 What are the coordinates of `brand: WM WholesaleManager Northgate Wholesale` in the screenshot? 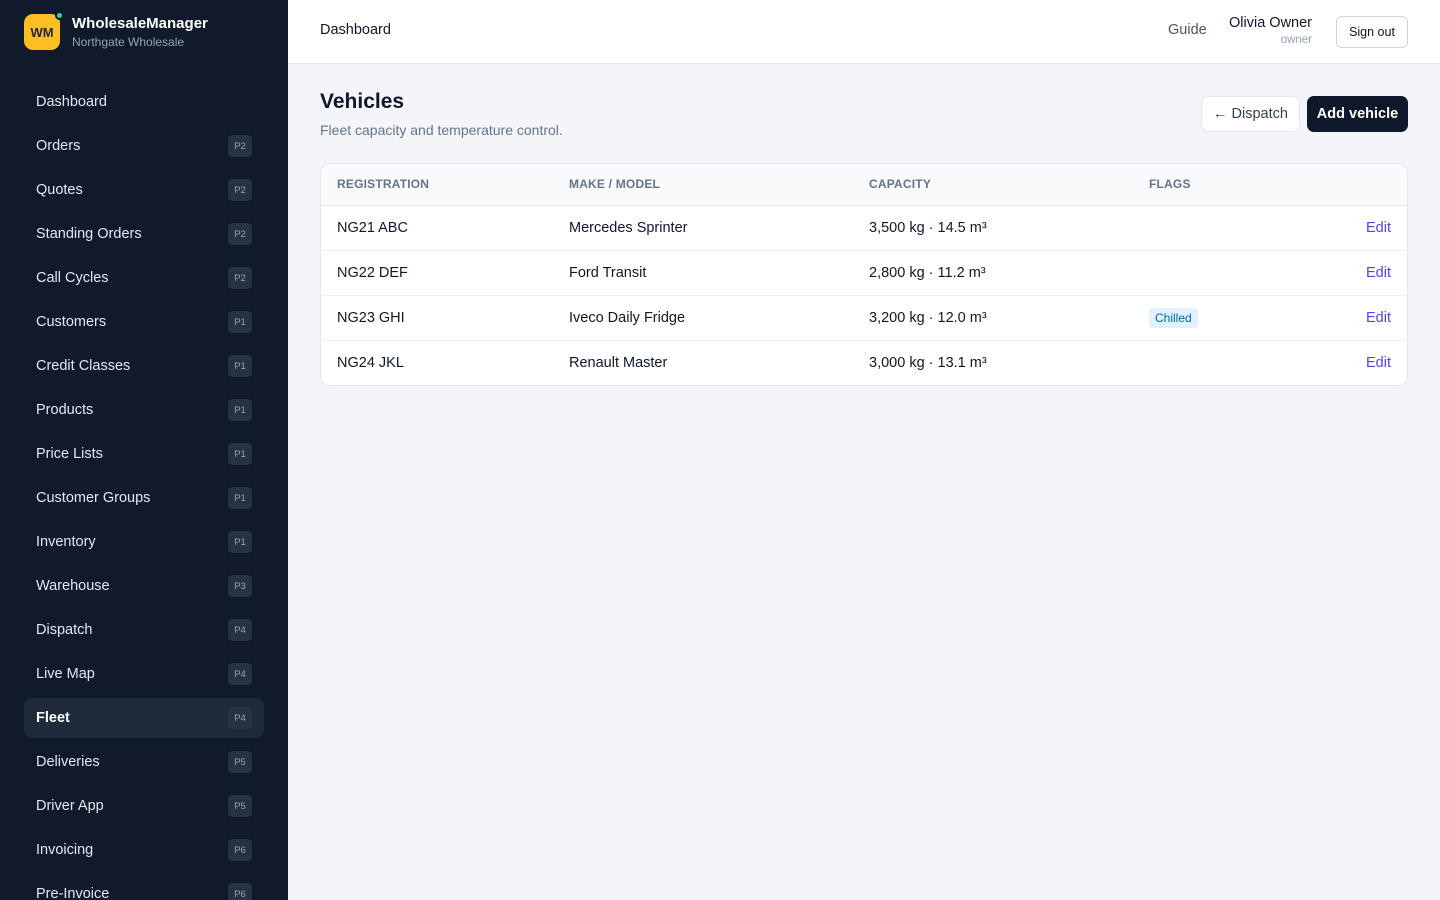 It's located at (116, 30).